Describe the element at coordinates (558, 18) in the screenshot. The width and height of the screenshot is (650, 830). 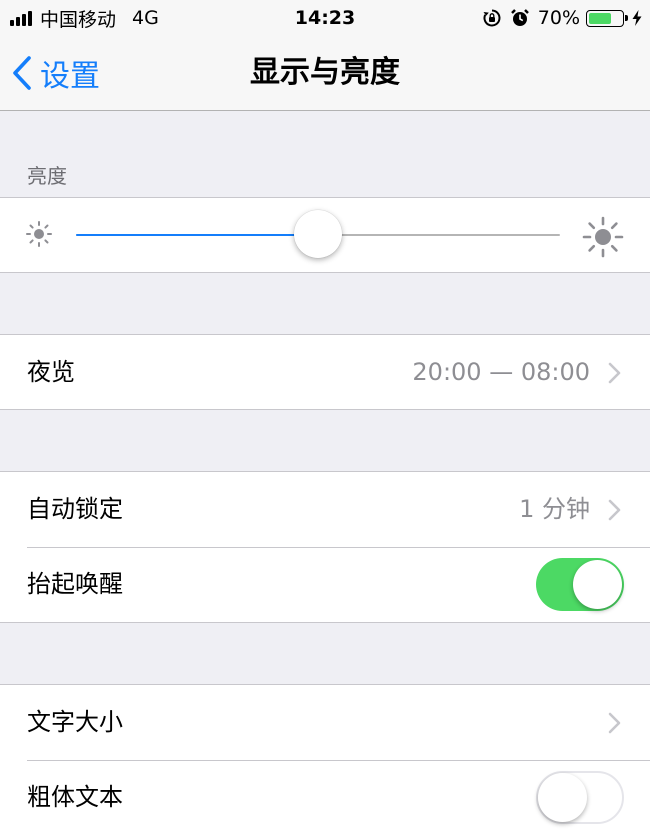
I see `battery-percent: 70%` at that location.